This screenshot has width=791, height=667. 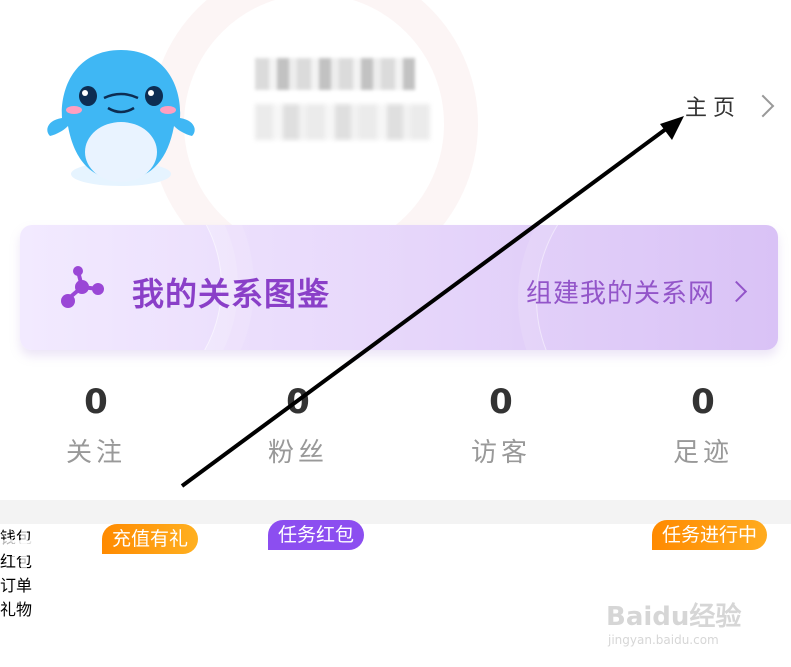 I want to click on stat-fans-label: 粉丝, so click(x=297, y=453).